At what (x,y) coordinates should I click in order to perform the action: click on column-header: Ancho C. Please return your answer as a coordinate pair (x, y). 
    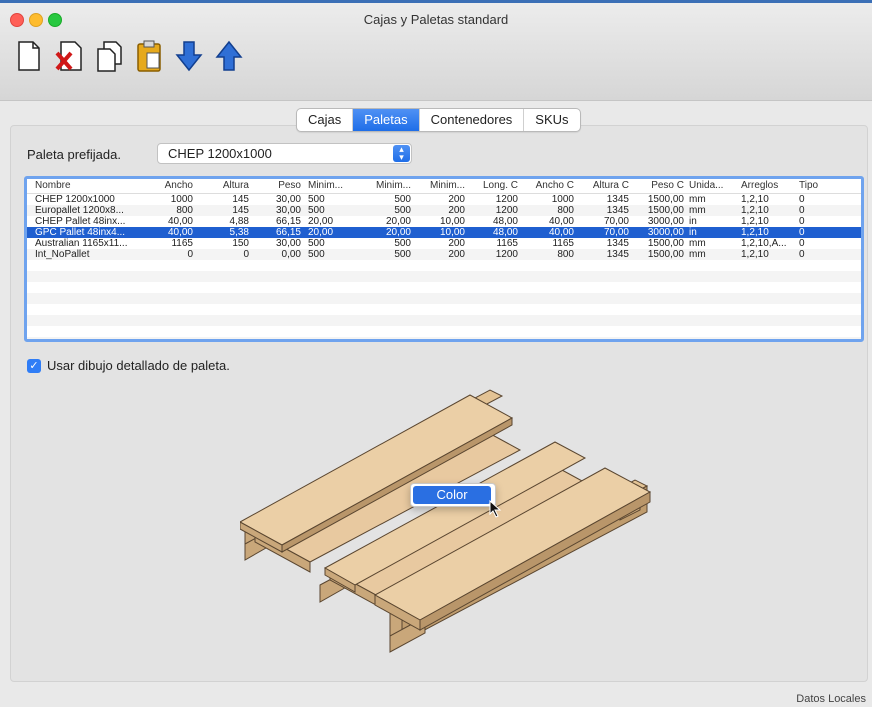
    Looking at the image, I should click on (549, 186).